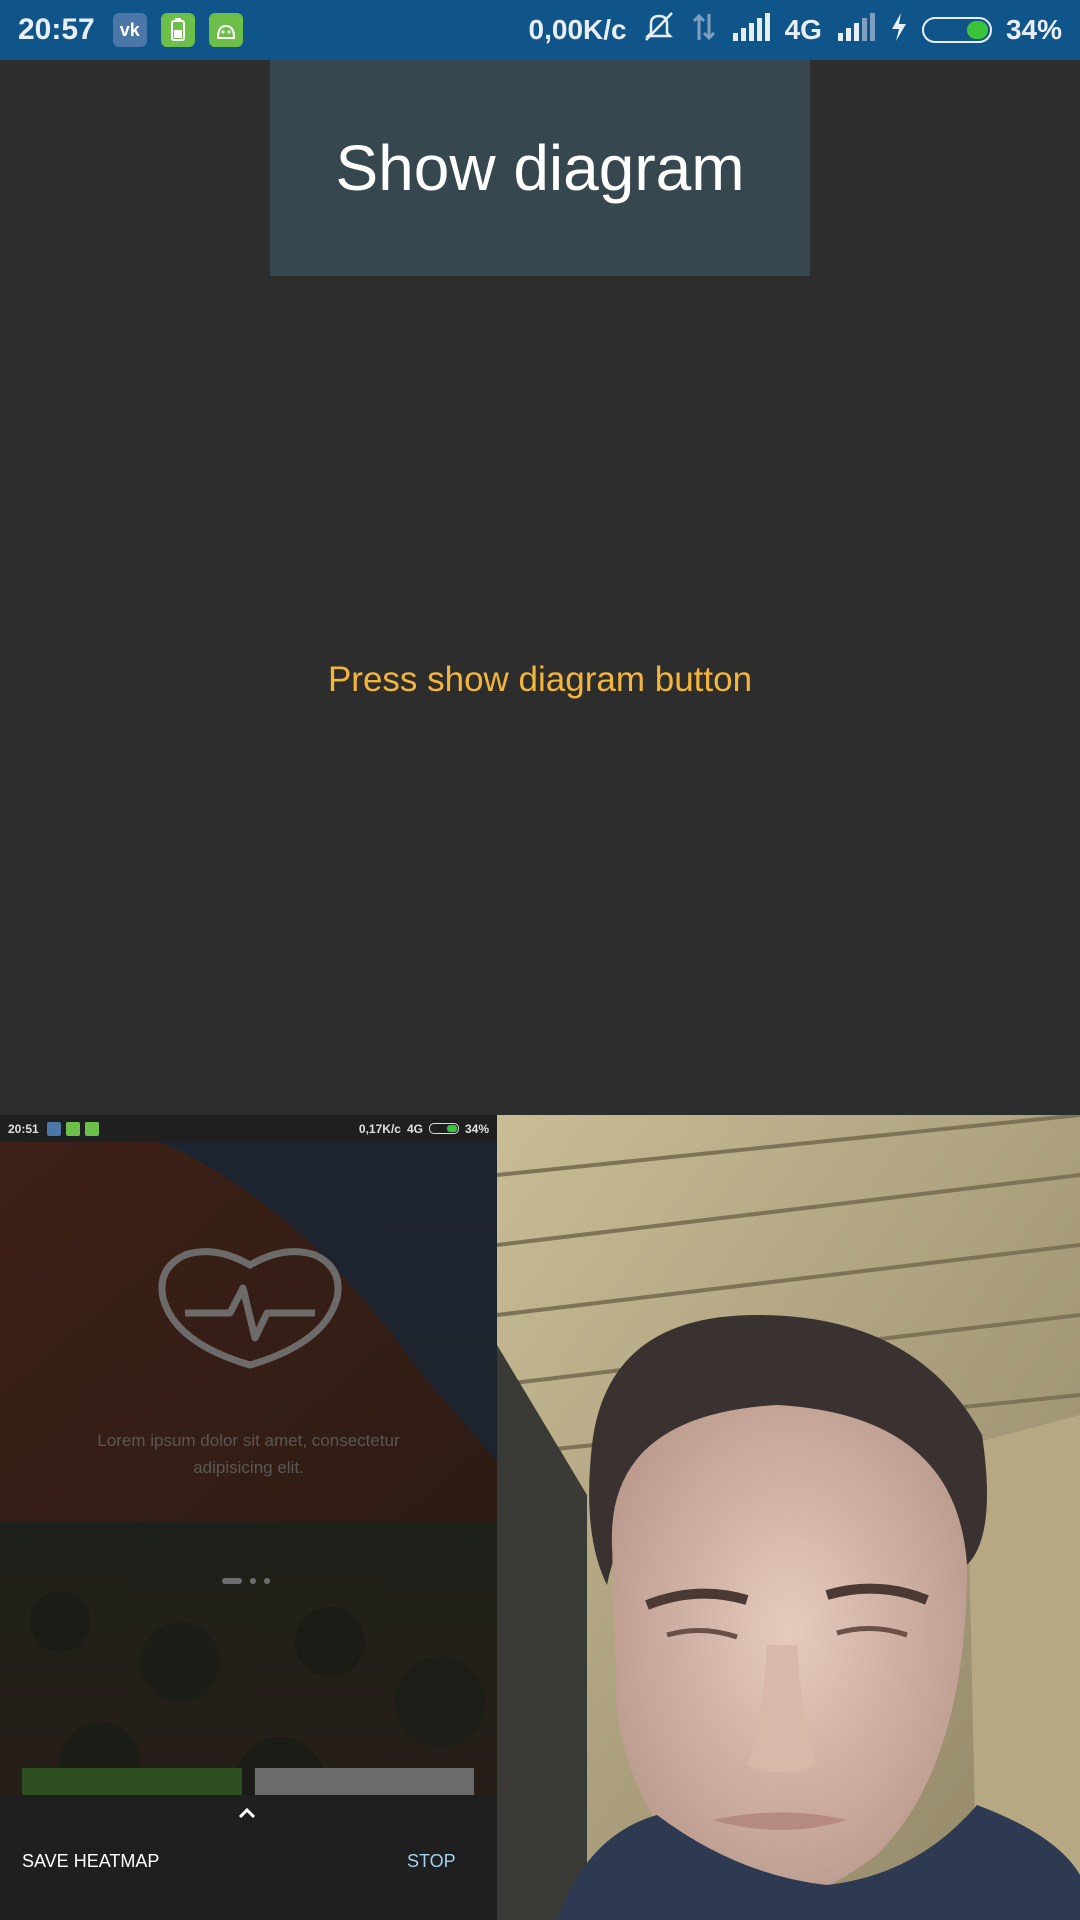 The height and width of the screenshot is (1920, 1080). What do you see at coordinates (577, 29) in the screenshot?
I see `network-speed: 0,00K/с` at bounding box center [577, 29].